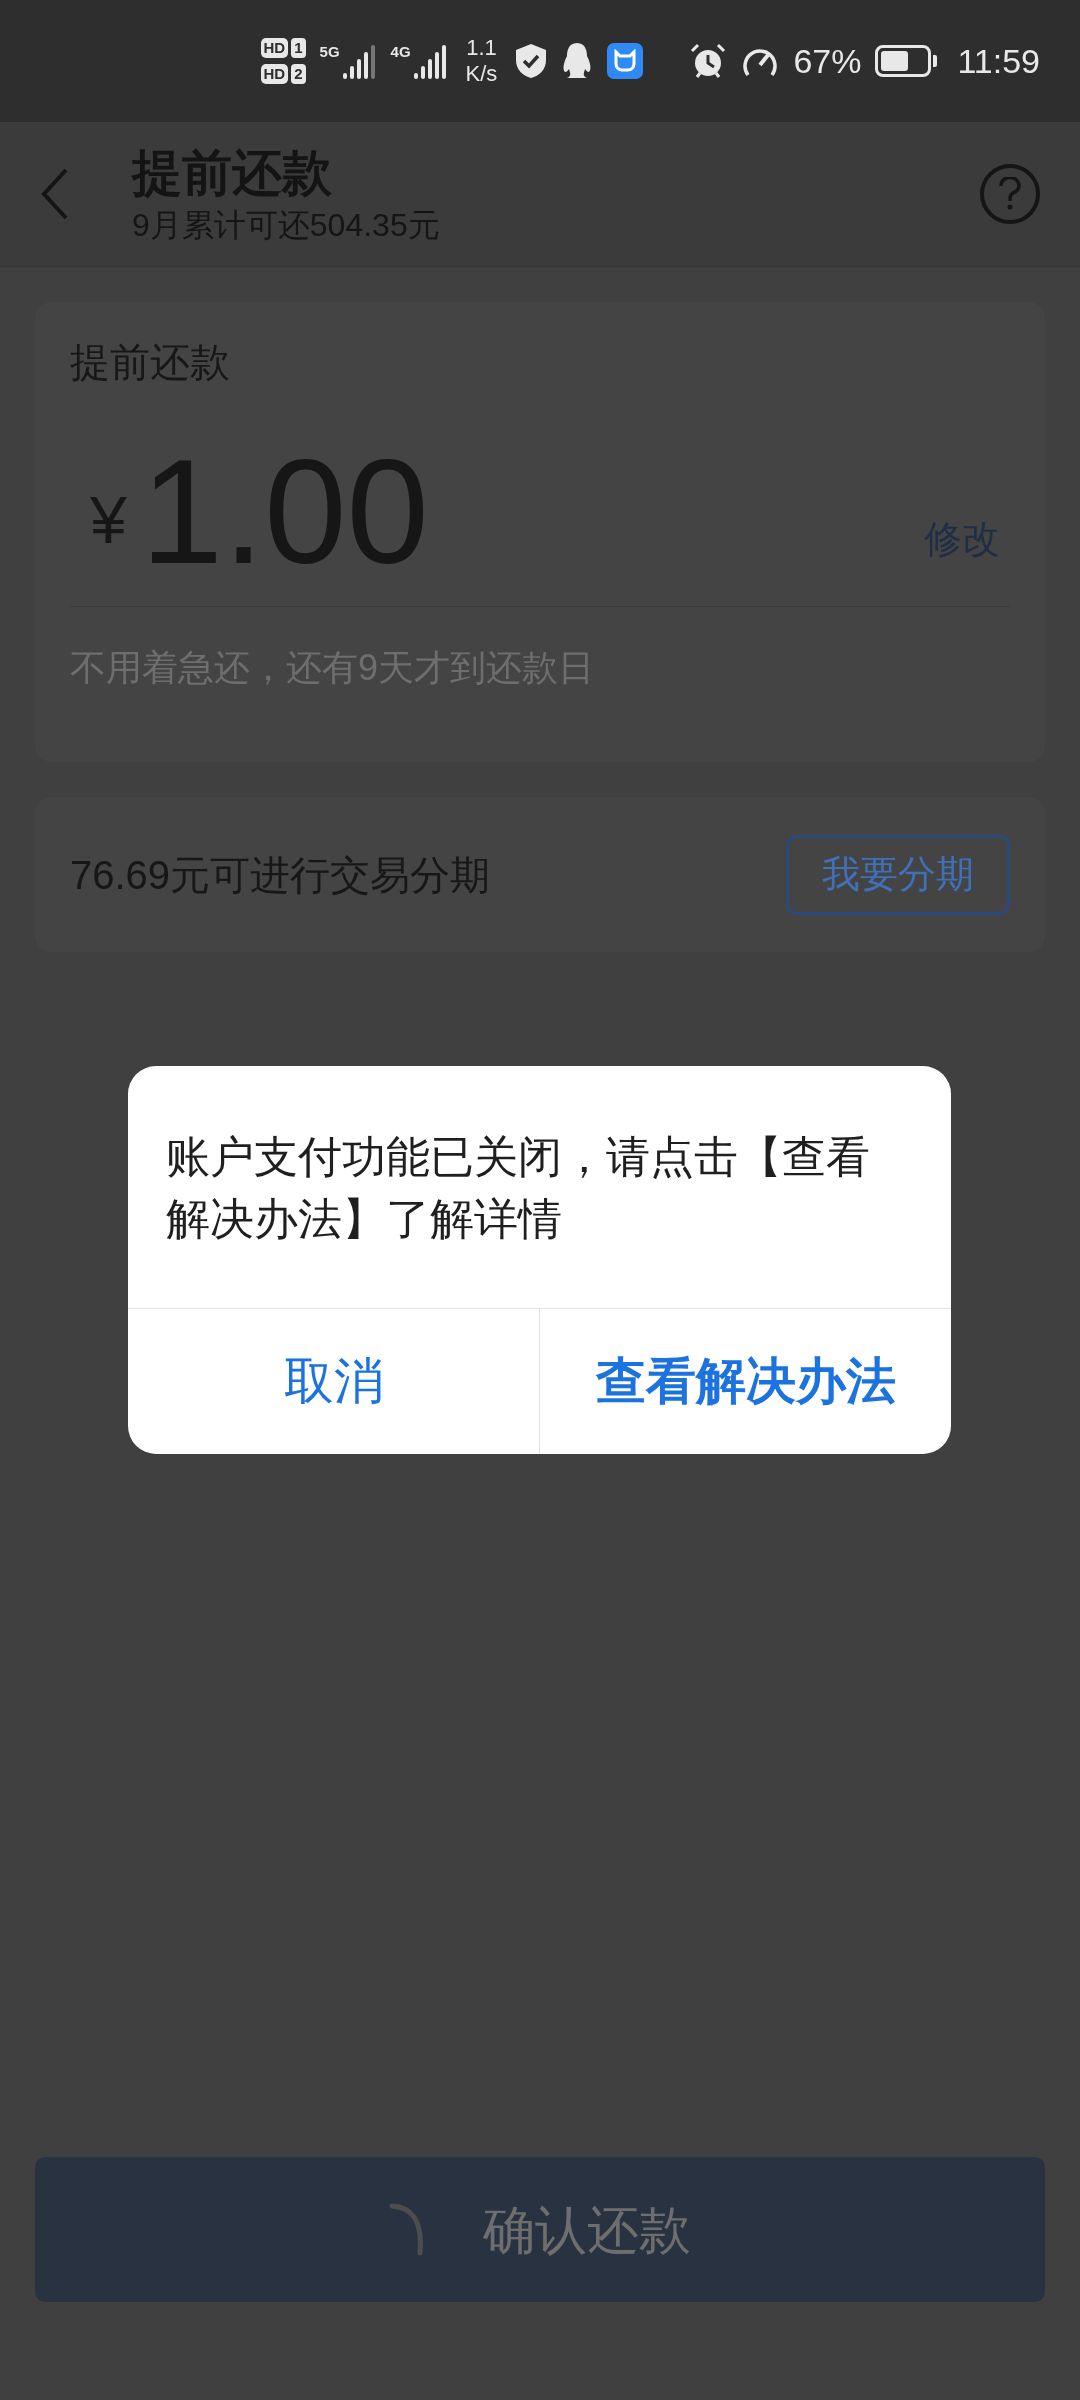  What do you see at coordinates (998, 61) in the screenshot?
I see `clock: 11:59` at bounding box center [998, 61].